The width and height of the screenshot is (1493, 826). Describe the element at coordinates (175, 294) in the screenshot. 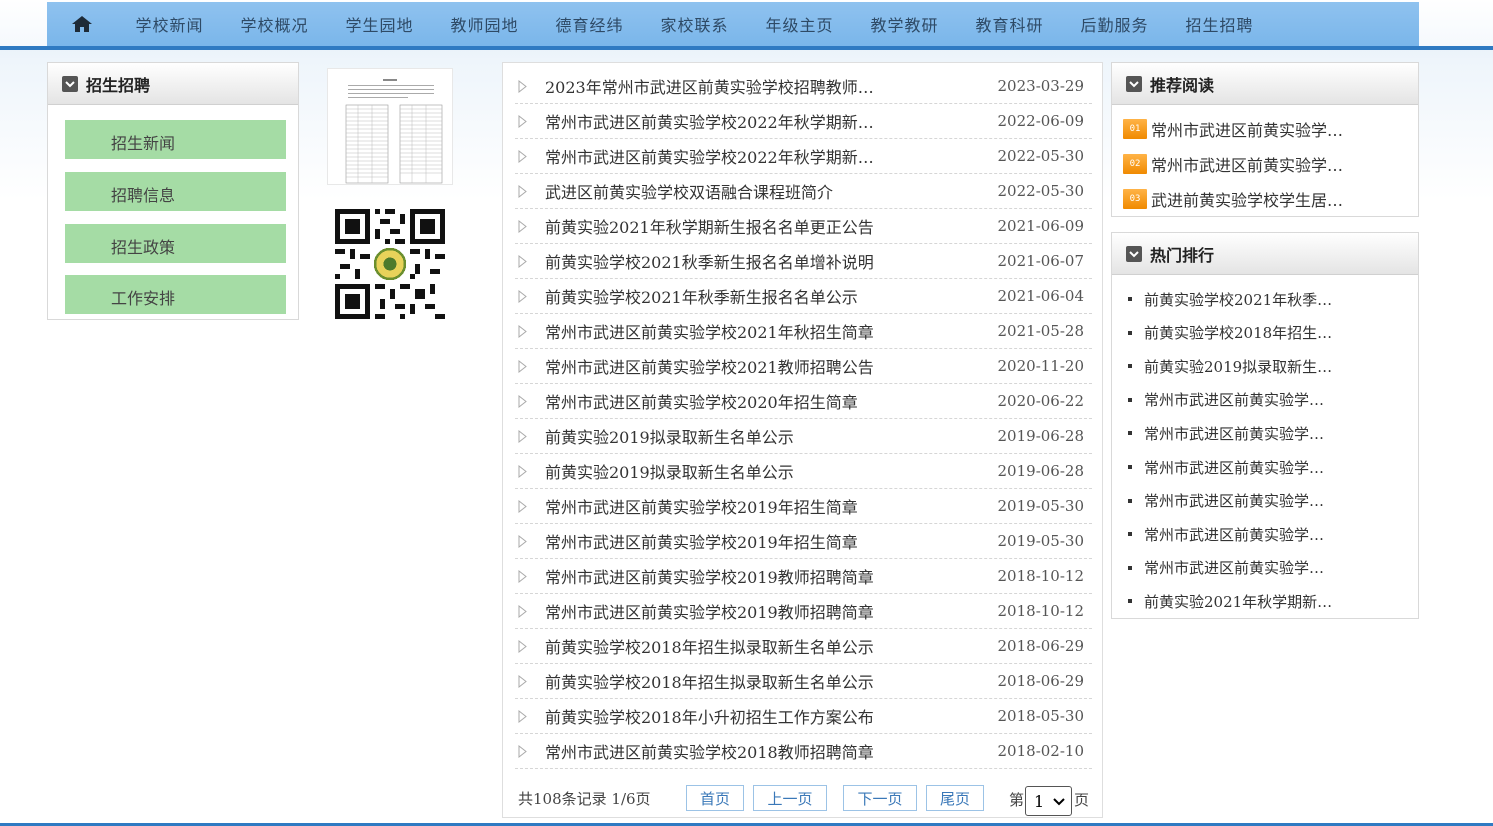

I see `menu-item-work-schedule: 工作安排` at that location.